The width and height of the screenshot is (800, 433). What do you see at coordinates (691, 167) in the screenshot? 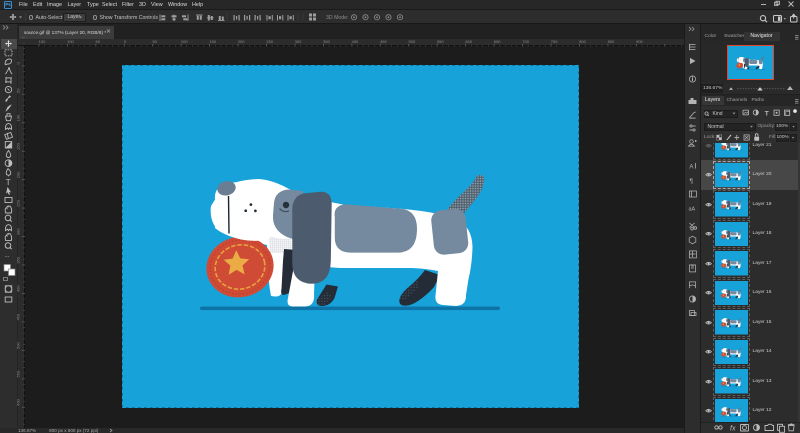
I see `svg-text: A` at bounding box center [691, 167].